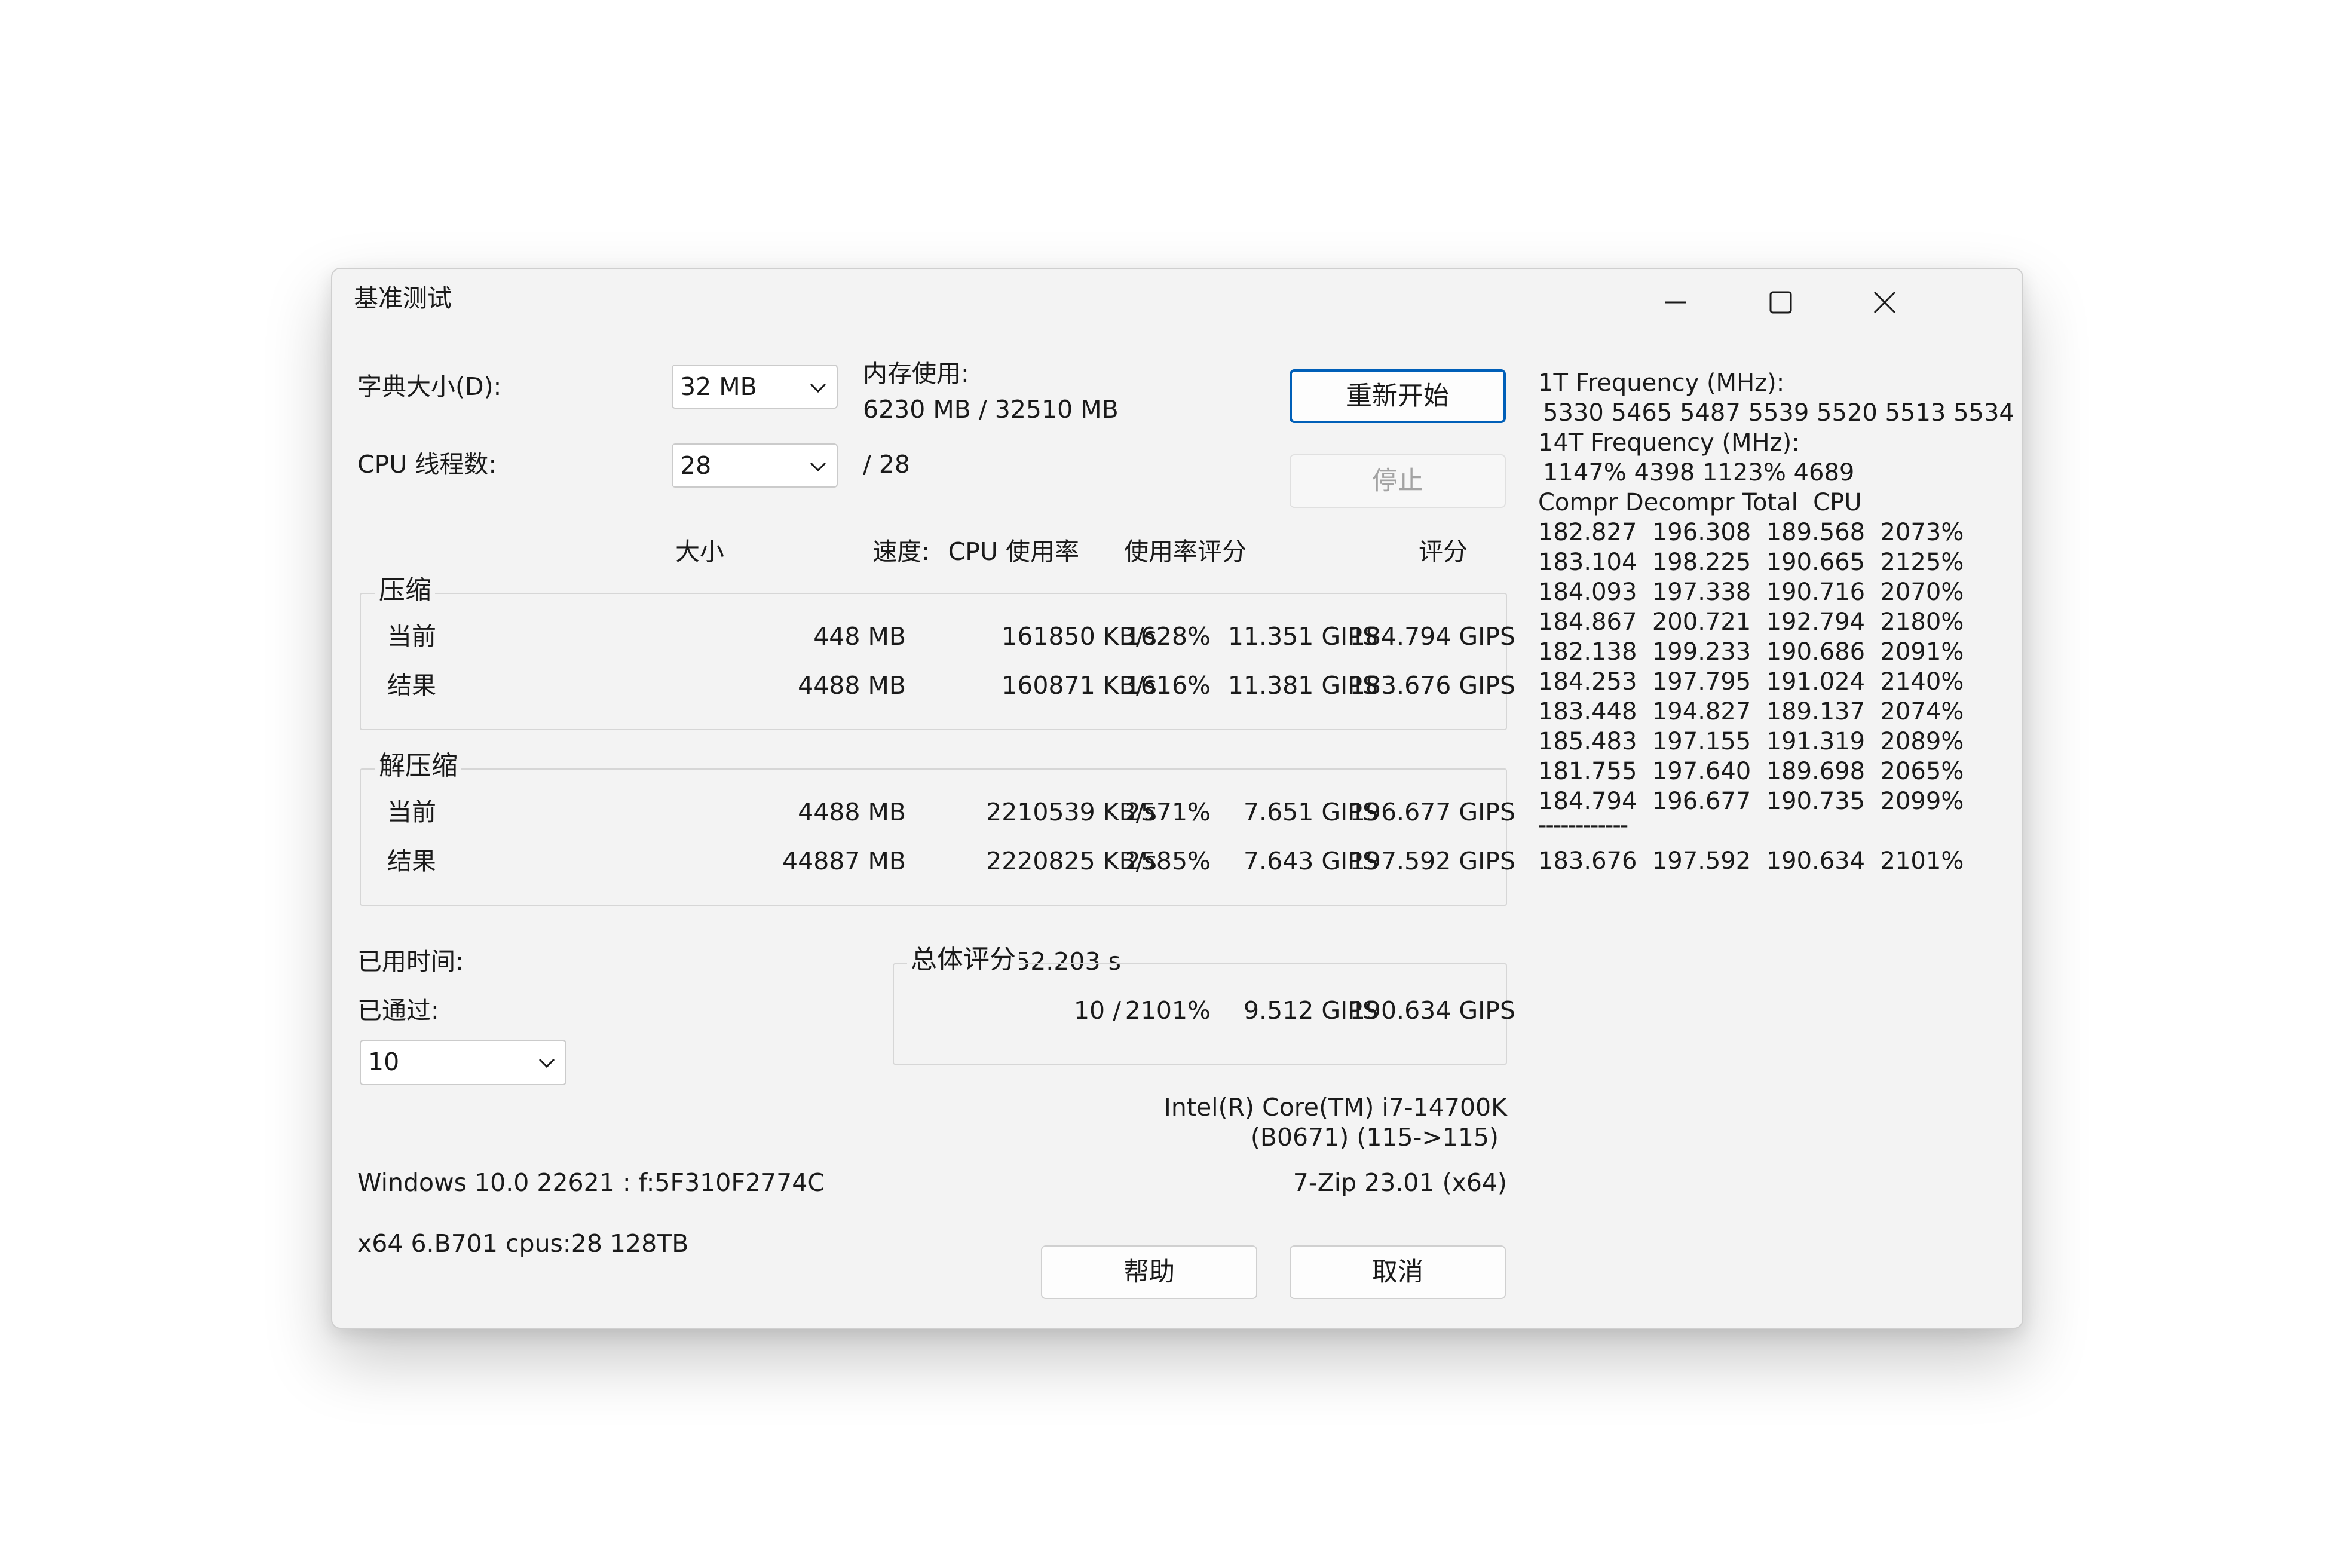  I want to click on window-title: 基准测试, so click(403, 298).